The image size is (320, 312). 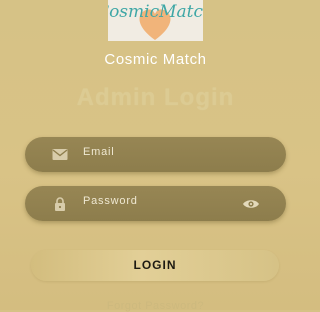 I want to click on mail-icon, so click(x=60, y=154).